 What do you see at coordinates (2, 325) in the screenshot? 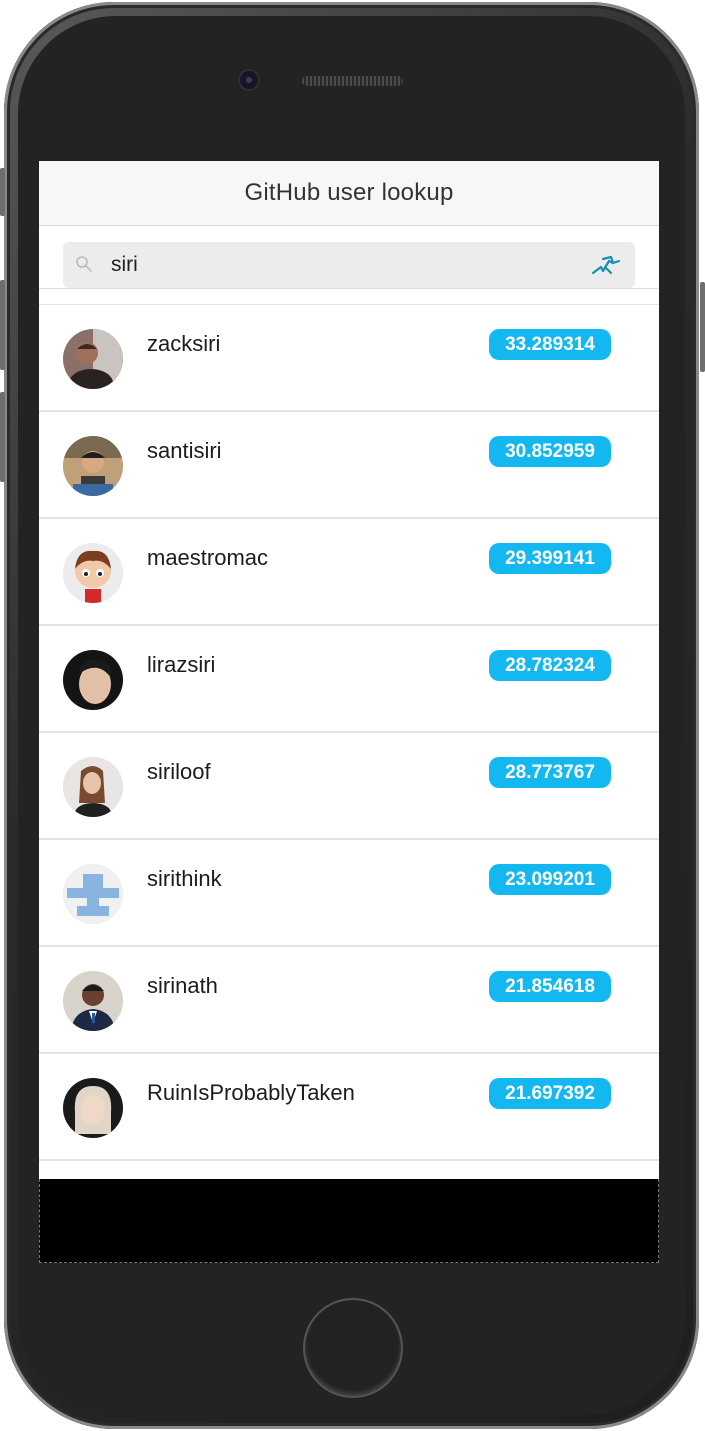
I see `volume-up-button` at bounding box center [2, 325].